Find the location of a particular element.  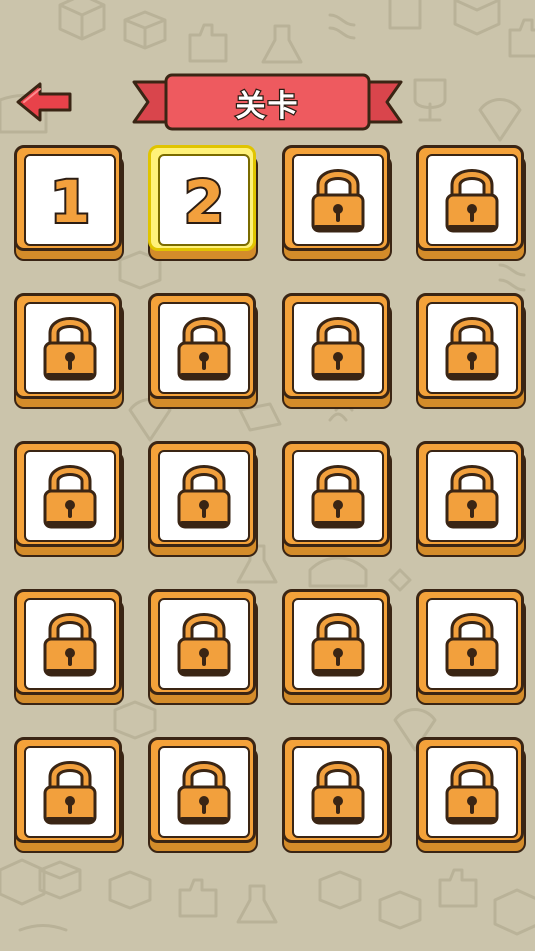

tile-inner: 2 is located at coordinates (204, 200).